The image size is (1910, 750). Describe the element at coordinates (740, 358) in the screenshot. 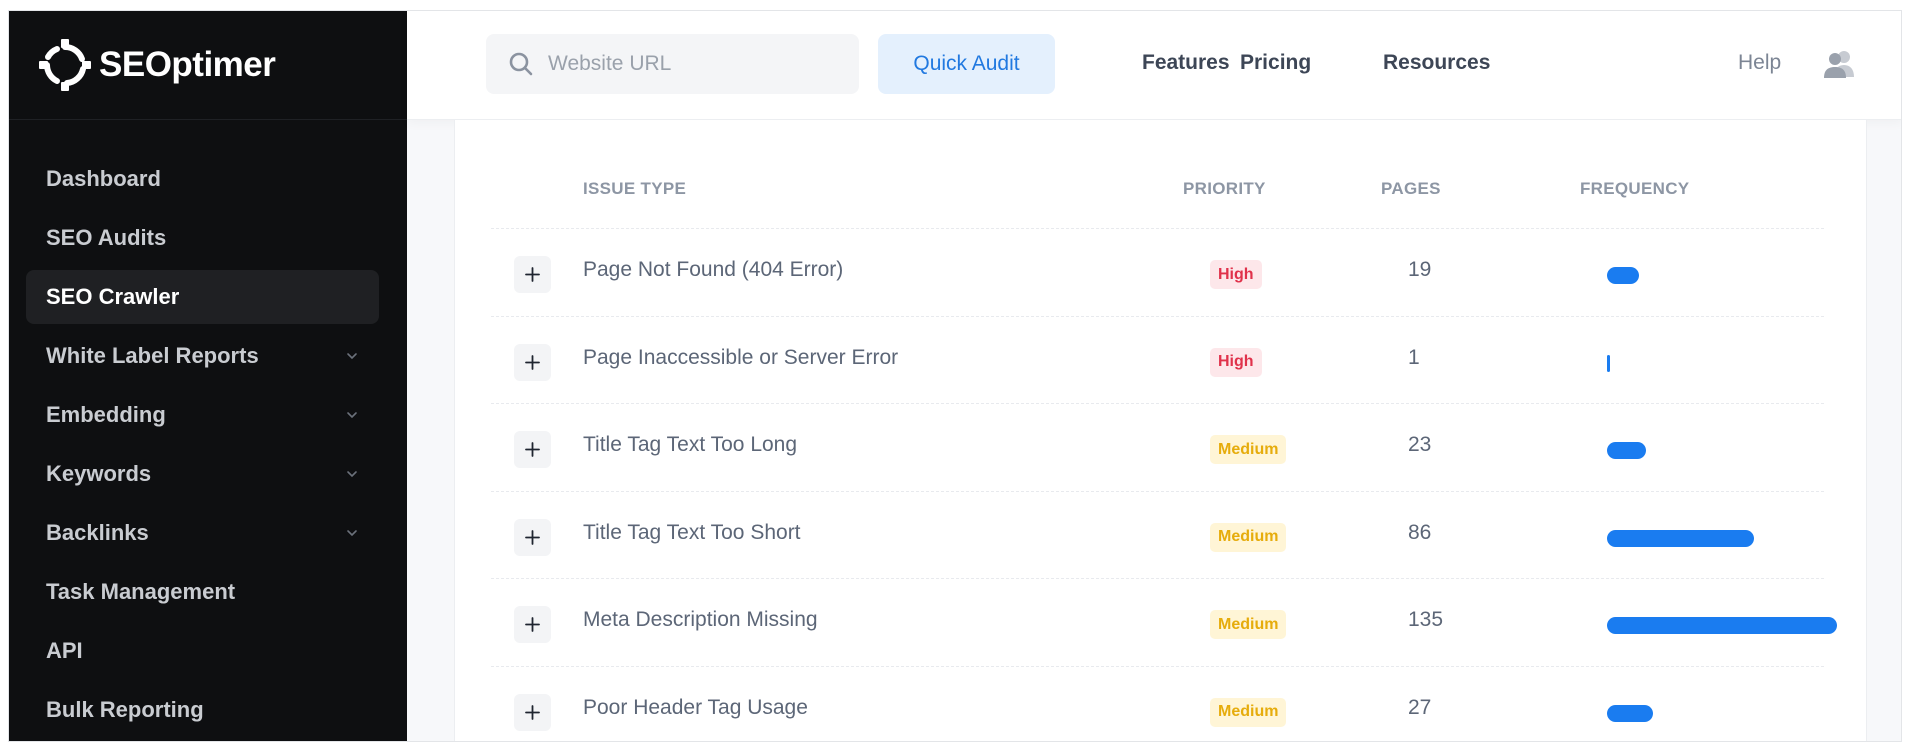

I see `issue-type-cell: Page Inaccessible or Server Error` at that location.